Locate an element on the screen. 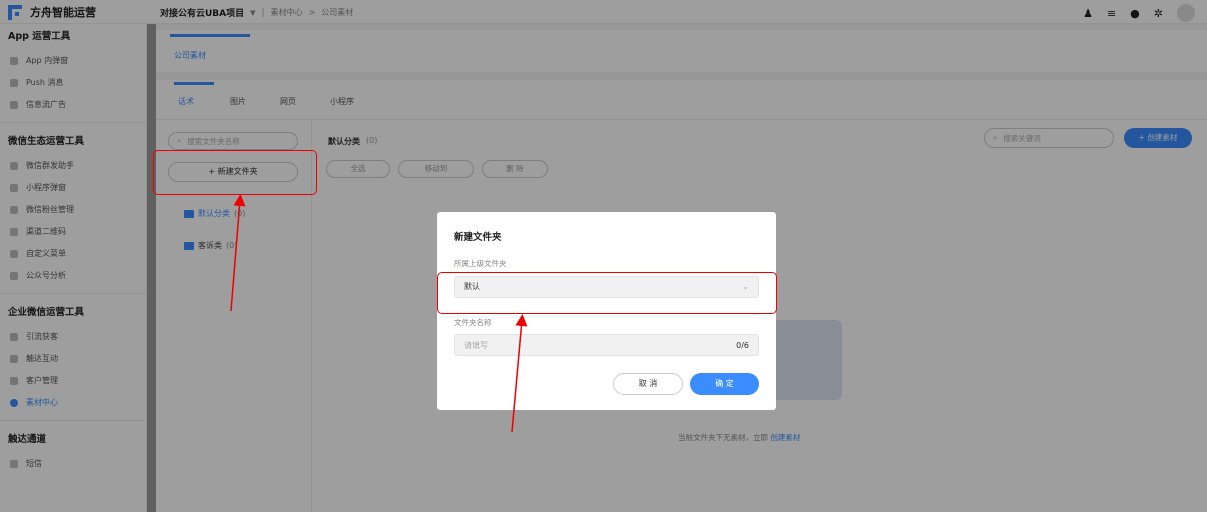 The width and height of the screenshot is (1207, 512). annotation-arrow-new-folder is located at coordinates (238, 253).